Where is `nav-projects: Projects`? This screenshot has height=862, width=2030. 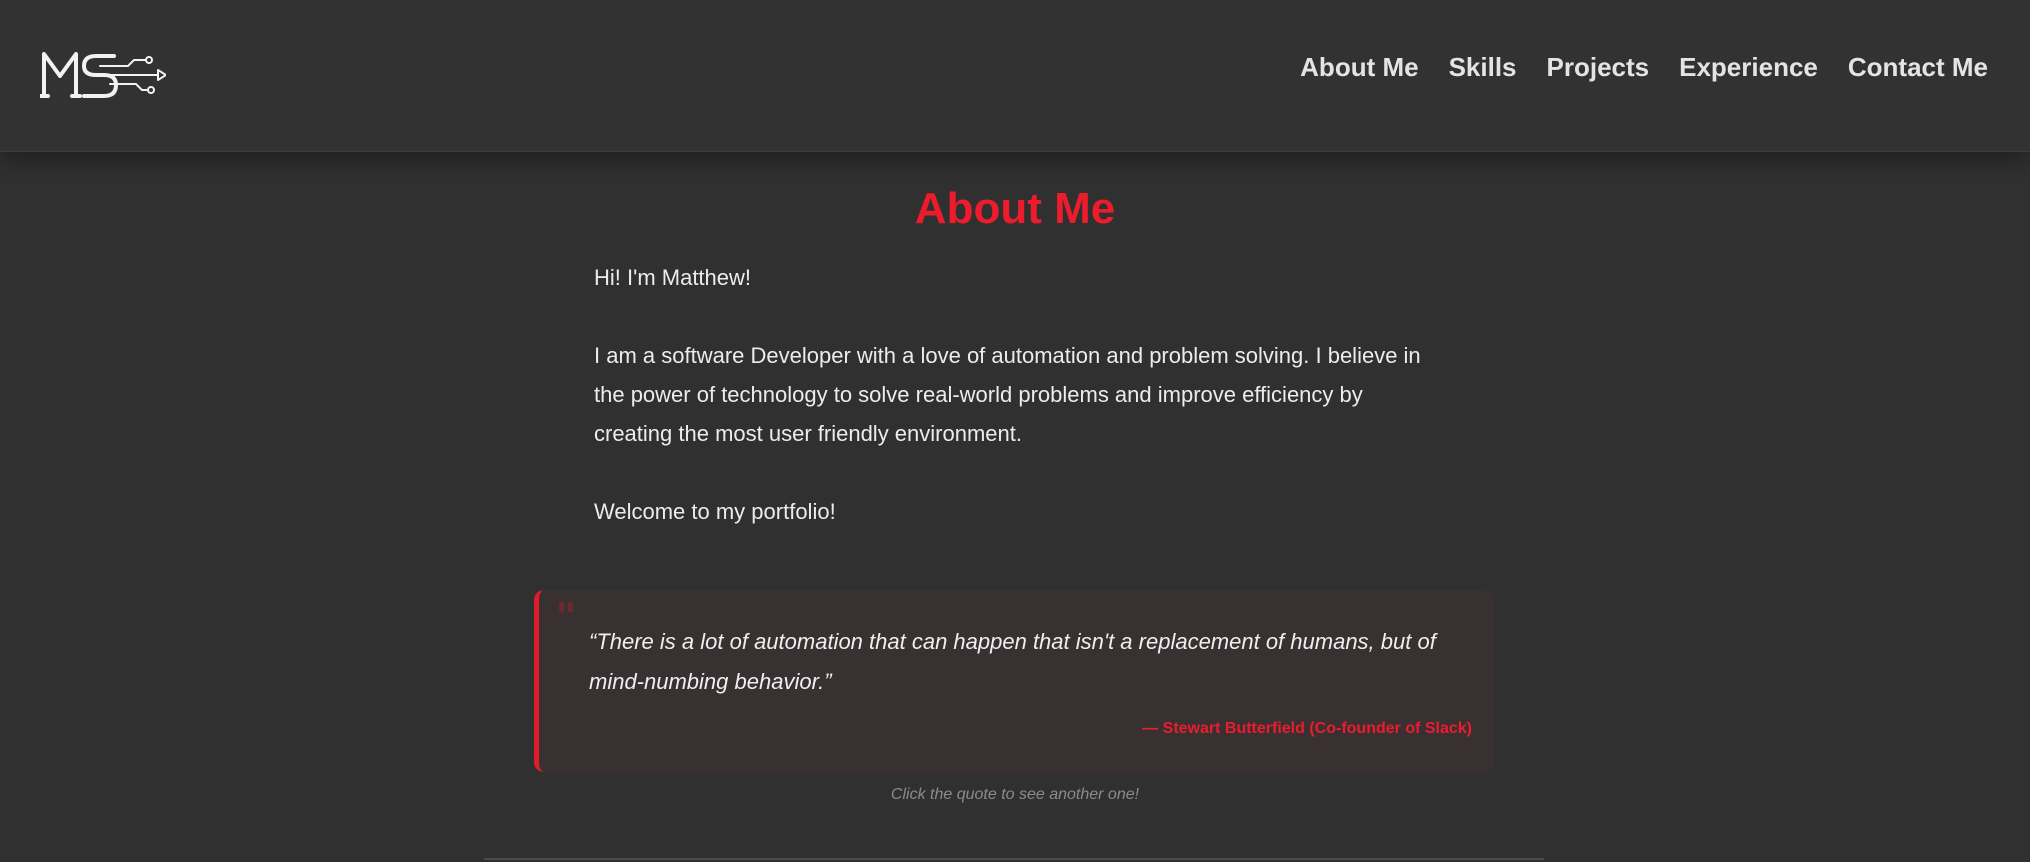 nav-projects: Projects is located at coordinates (1598, 67).